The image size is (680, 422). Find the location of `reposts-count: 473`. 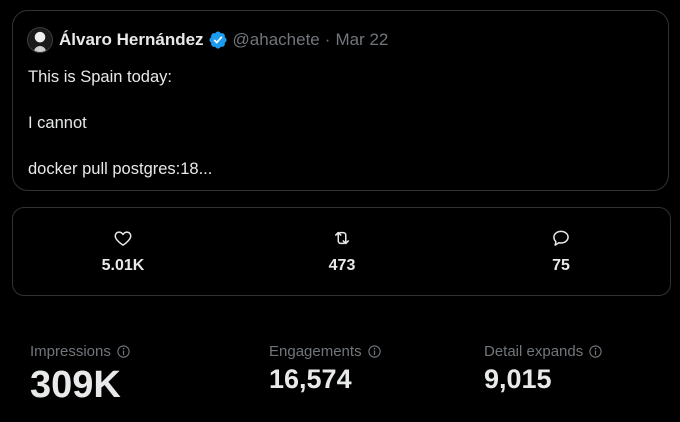

reposts-count: 473 is located at coordinates (342, 265).